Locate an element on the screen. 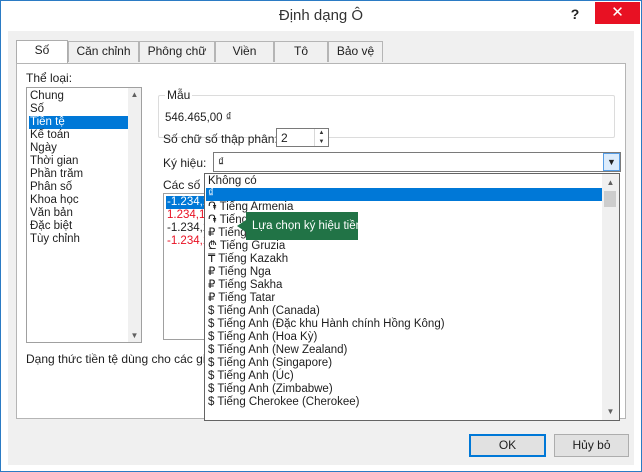 The image size is (642, 472). tab-border: Viền is located at coordinates (244, 51).